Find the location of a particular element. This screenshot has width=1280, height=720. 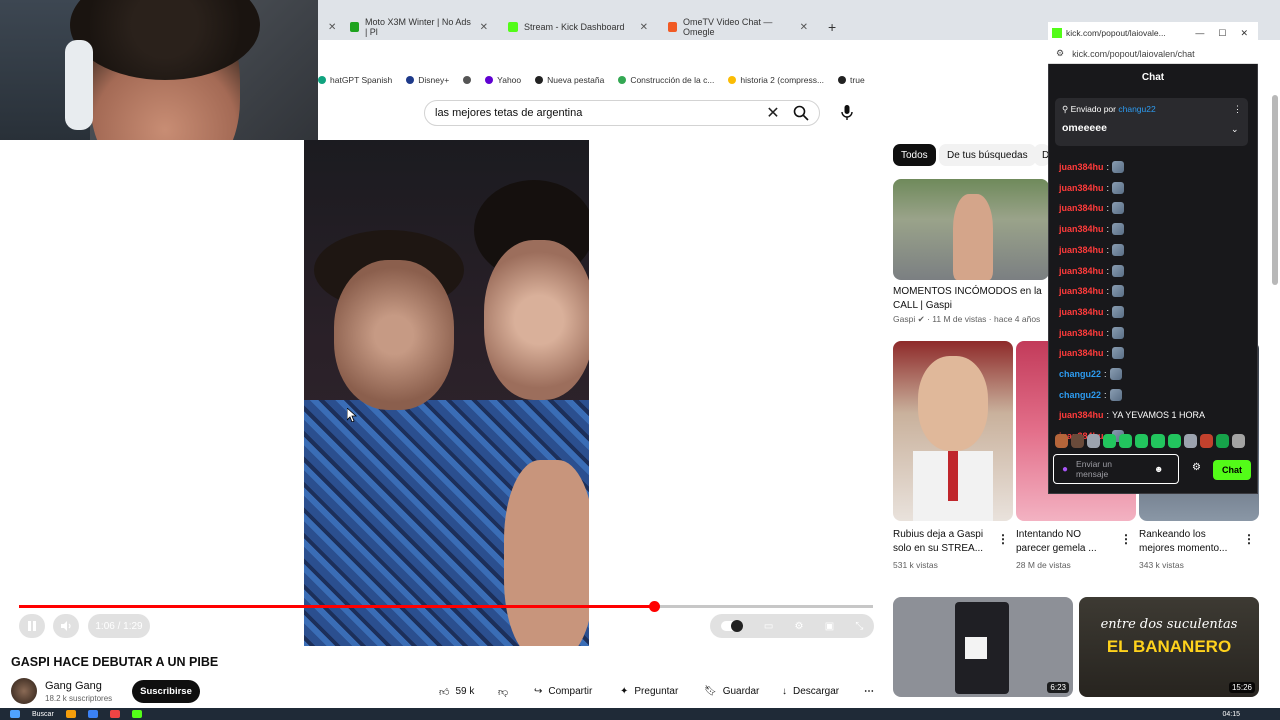

tab-moto-x3m: Moto X3M Winter | No Ads | Pl ✕ is located at coordinates (419, 27).